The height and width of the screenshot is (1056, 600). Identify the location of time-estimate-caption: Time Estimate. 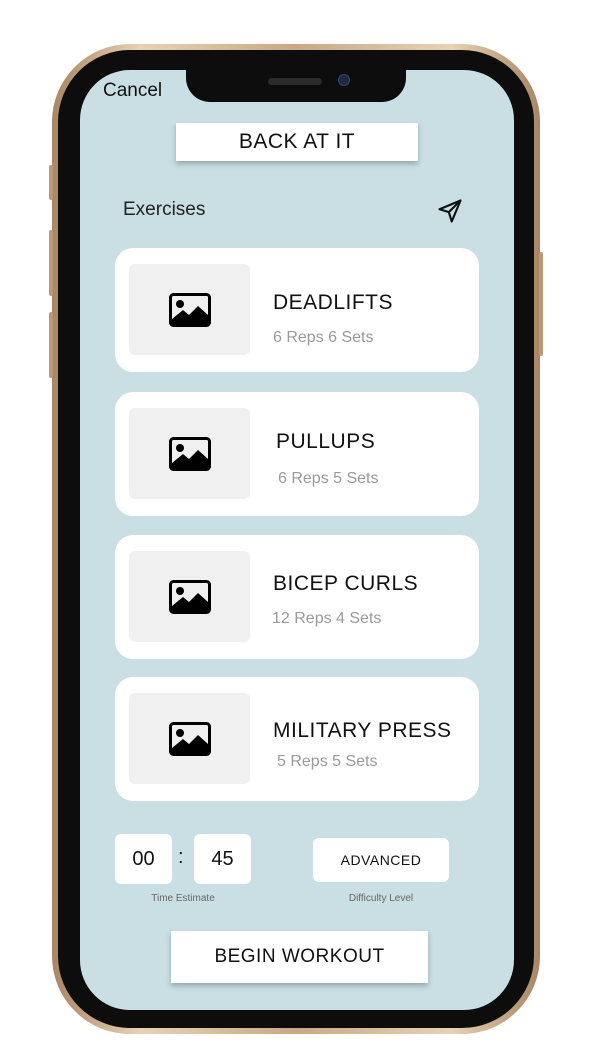
(183, 898).